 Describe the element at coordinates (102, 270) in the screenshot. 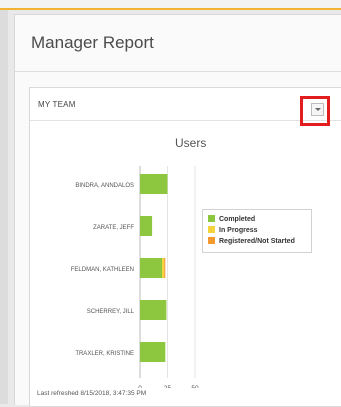

I see `category-label: FELDMAN, KATHLEEN` at that location.